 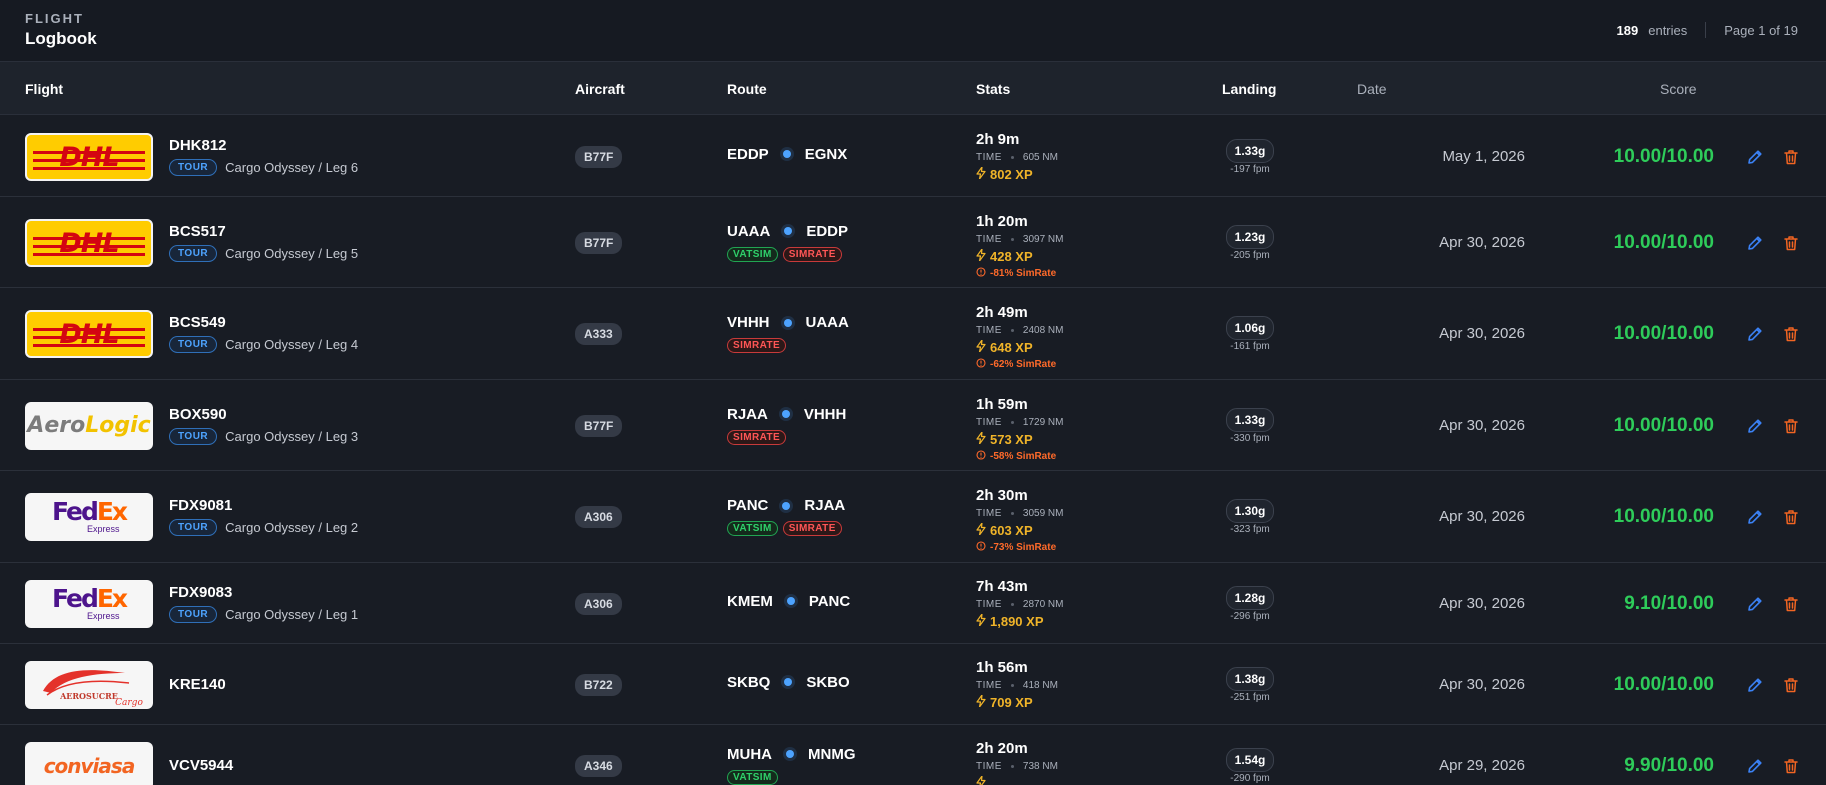 I want to click on aircraft-badge: A346, so click(x=598, y=765).